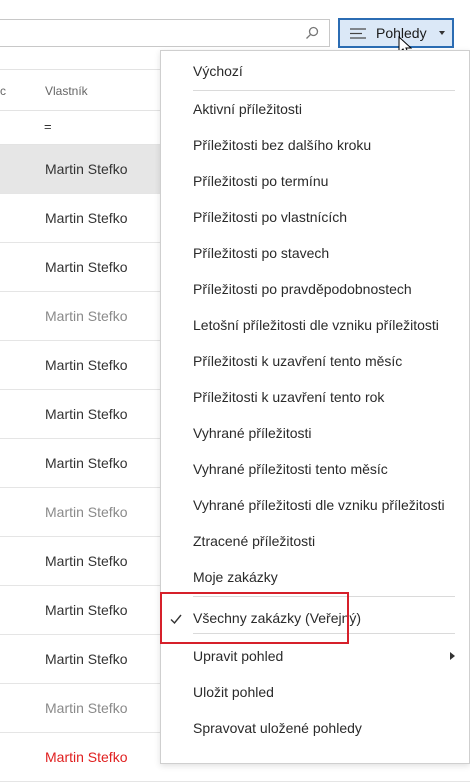 The width and height of the screenshot is (470, 782). What do you see at coordinates (358, 33) in the screenshot?
I see `list-icon` at bounding box center [358, 33].